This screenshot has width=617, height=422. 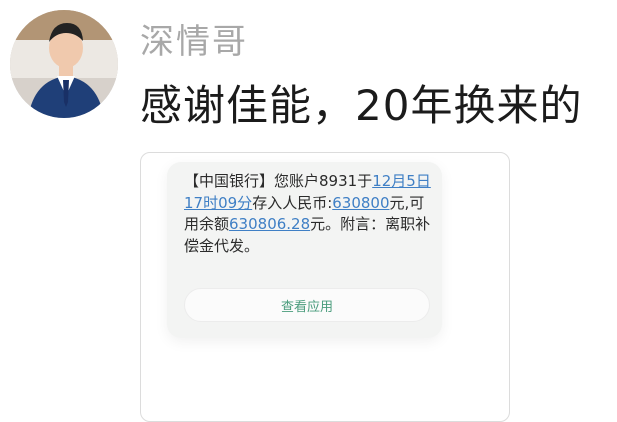 I want to click on username: 深情哥, so click(x=194, y=38).